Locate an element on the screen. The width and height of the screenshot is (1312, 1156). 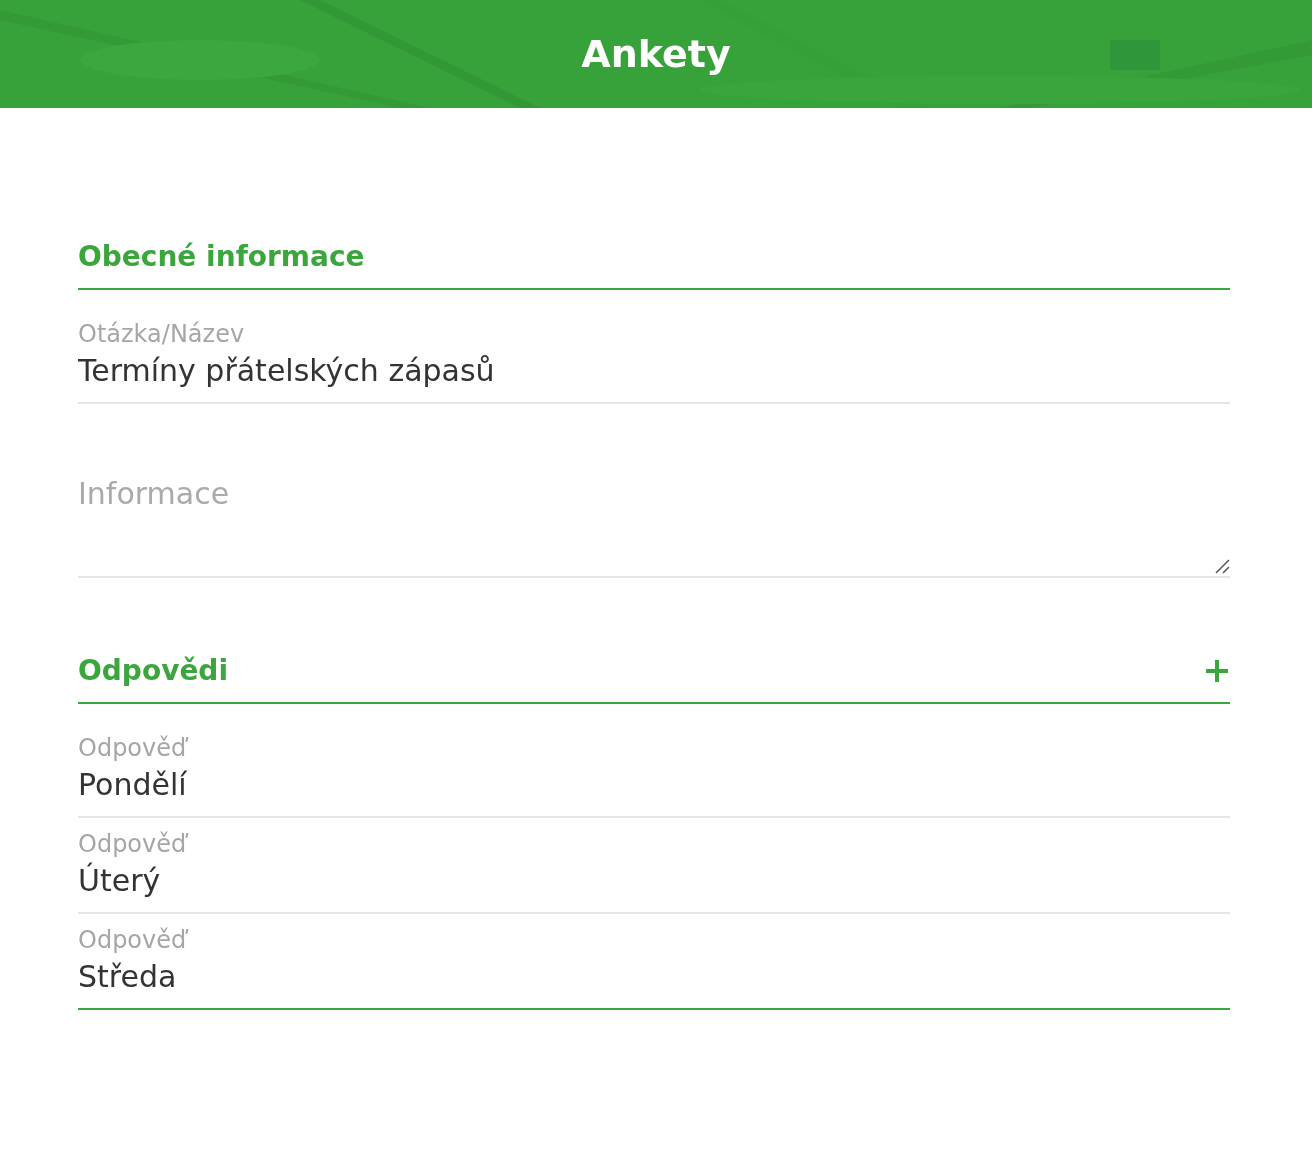
text-field: Odpověď Úterý is located at coordinates (654, 866).